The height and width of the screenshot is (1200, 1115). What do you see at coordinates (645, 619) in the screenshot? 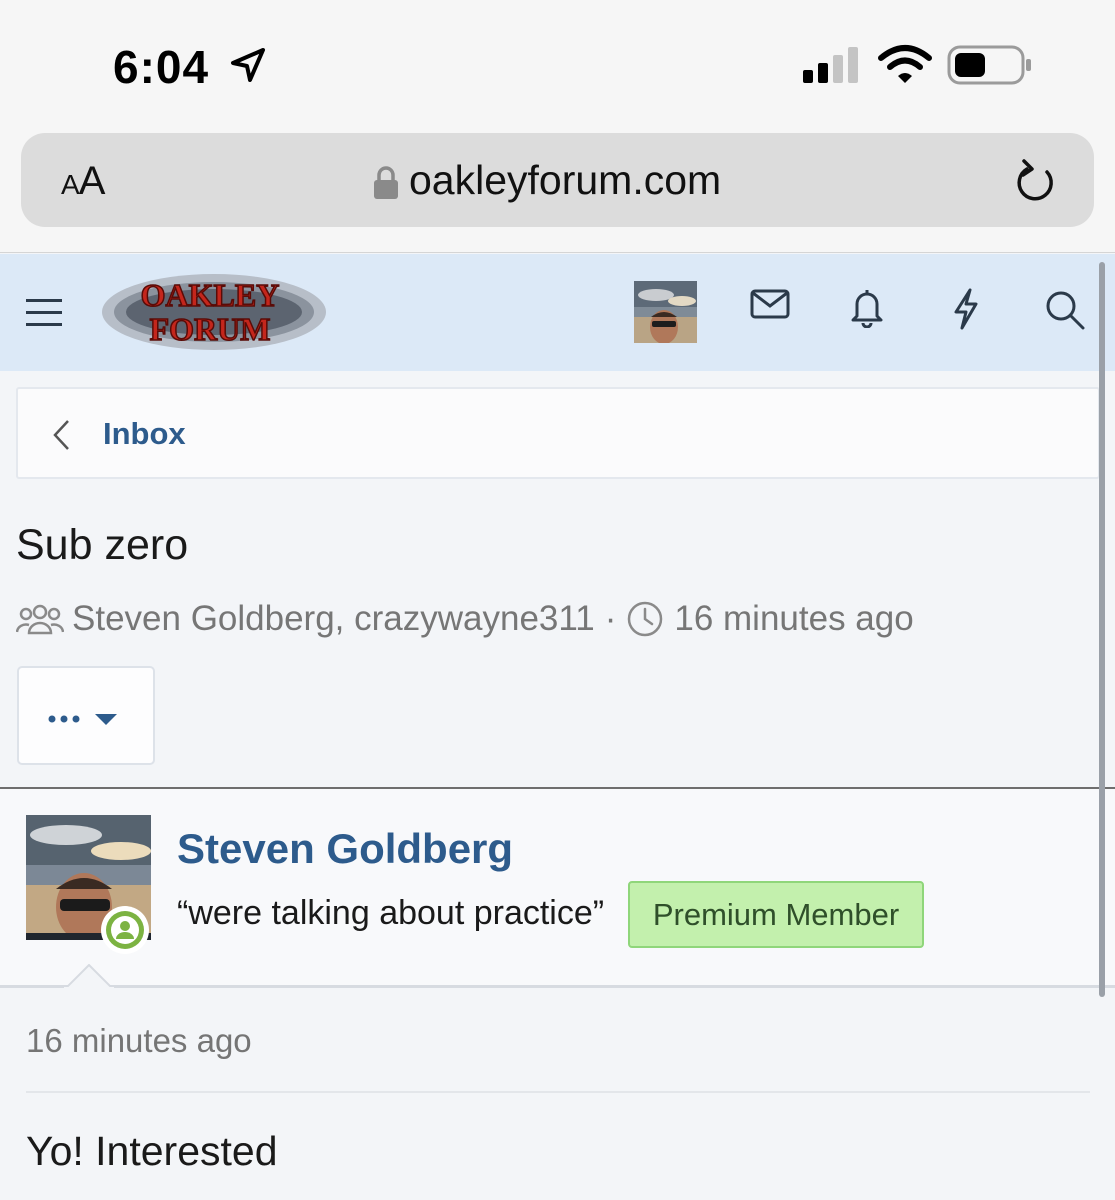
I see `clock-icon` at bounding box center [645, 619].